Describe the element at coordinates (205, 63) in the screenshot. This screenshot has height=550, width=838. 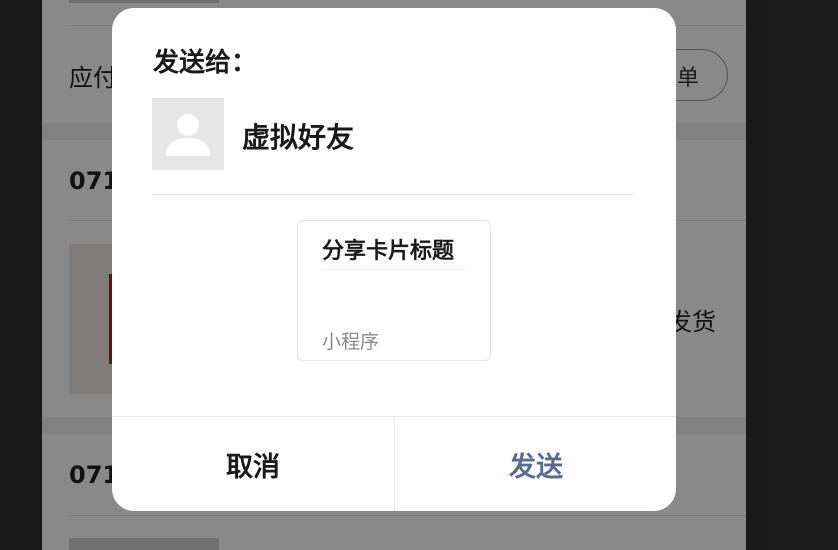
I see `send-to-title: 发送给：` at that location.